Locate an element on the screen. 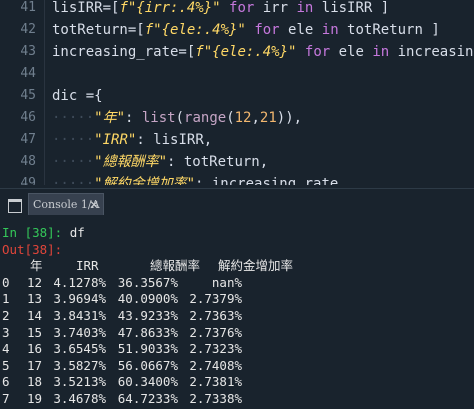 The height and width of the screenshot is (409, 474). column-header: 年 is located at coordinates (36, 266).